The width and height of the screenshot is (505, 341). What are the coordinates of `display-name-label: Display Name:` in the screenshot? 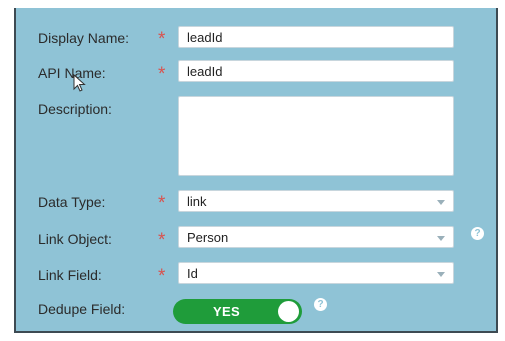 It's located at (84, 38).